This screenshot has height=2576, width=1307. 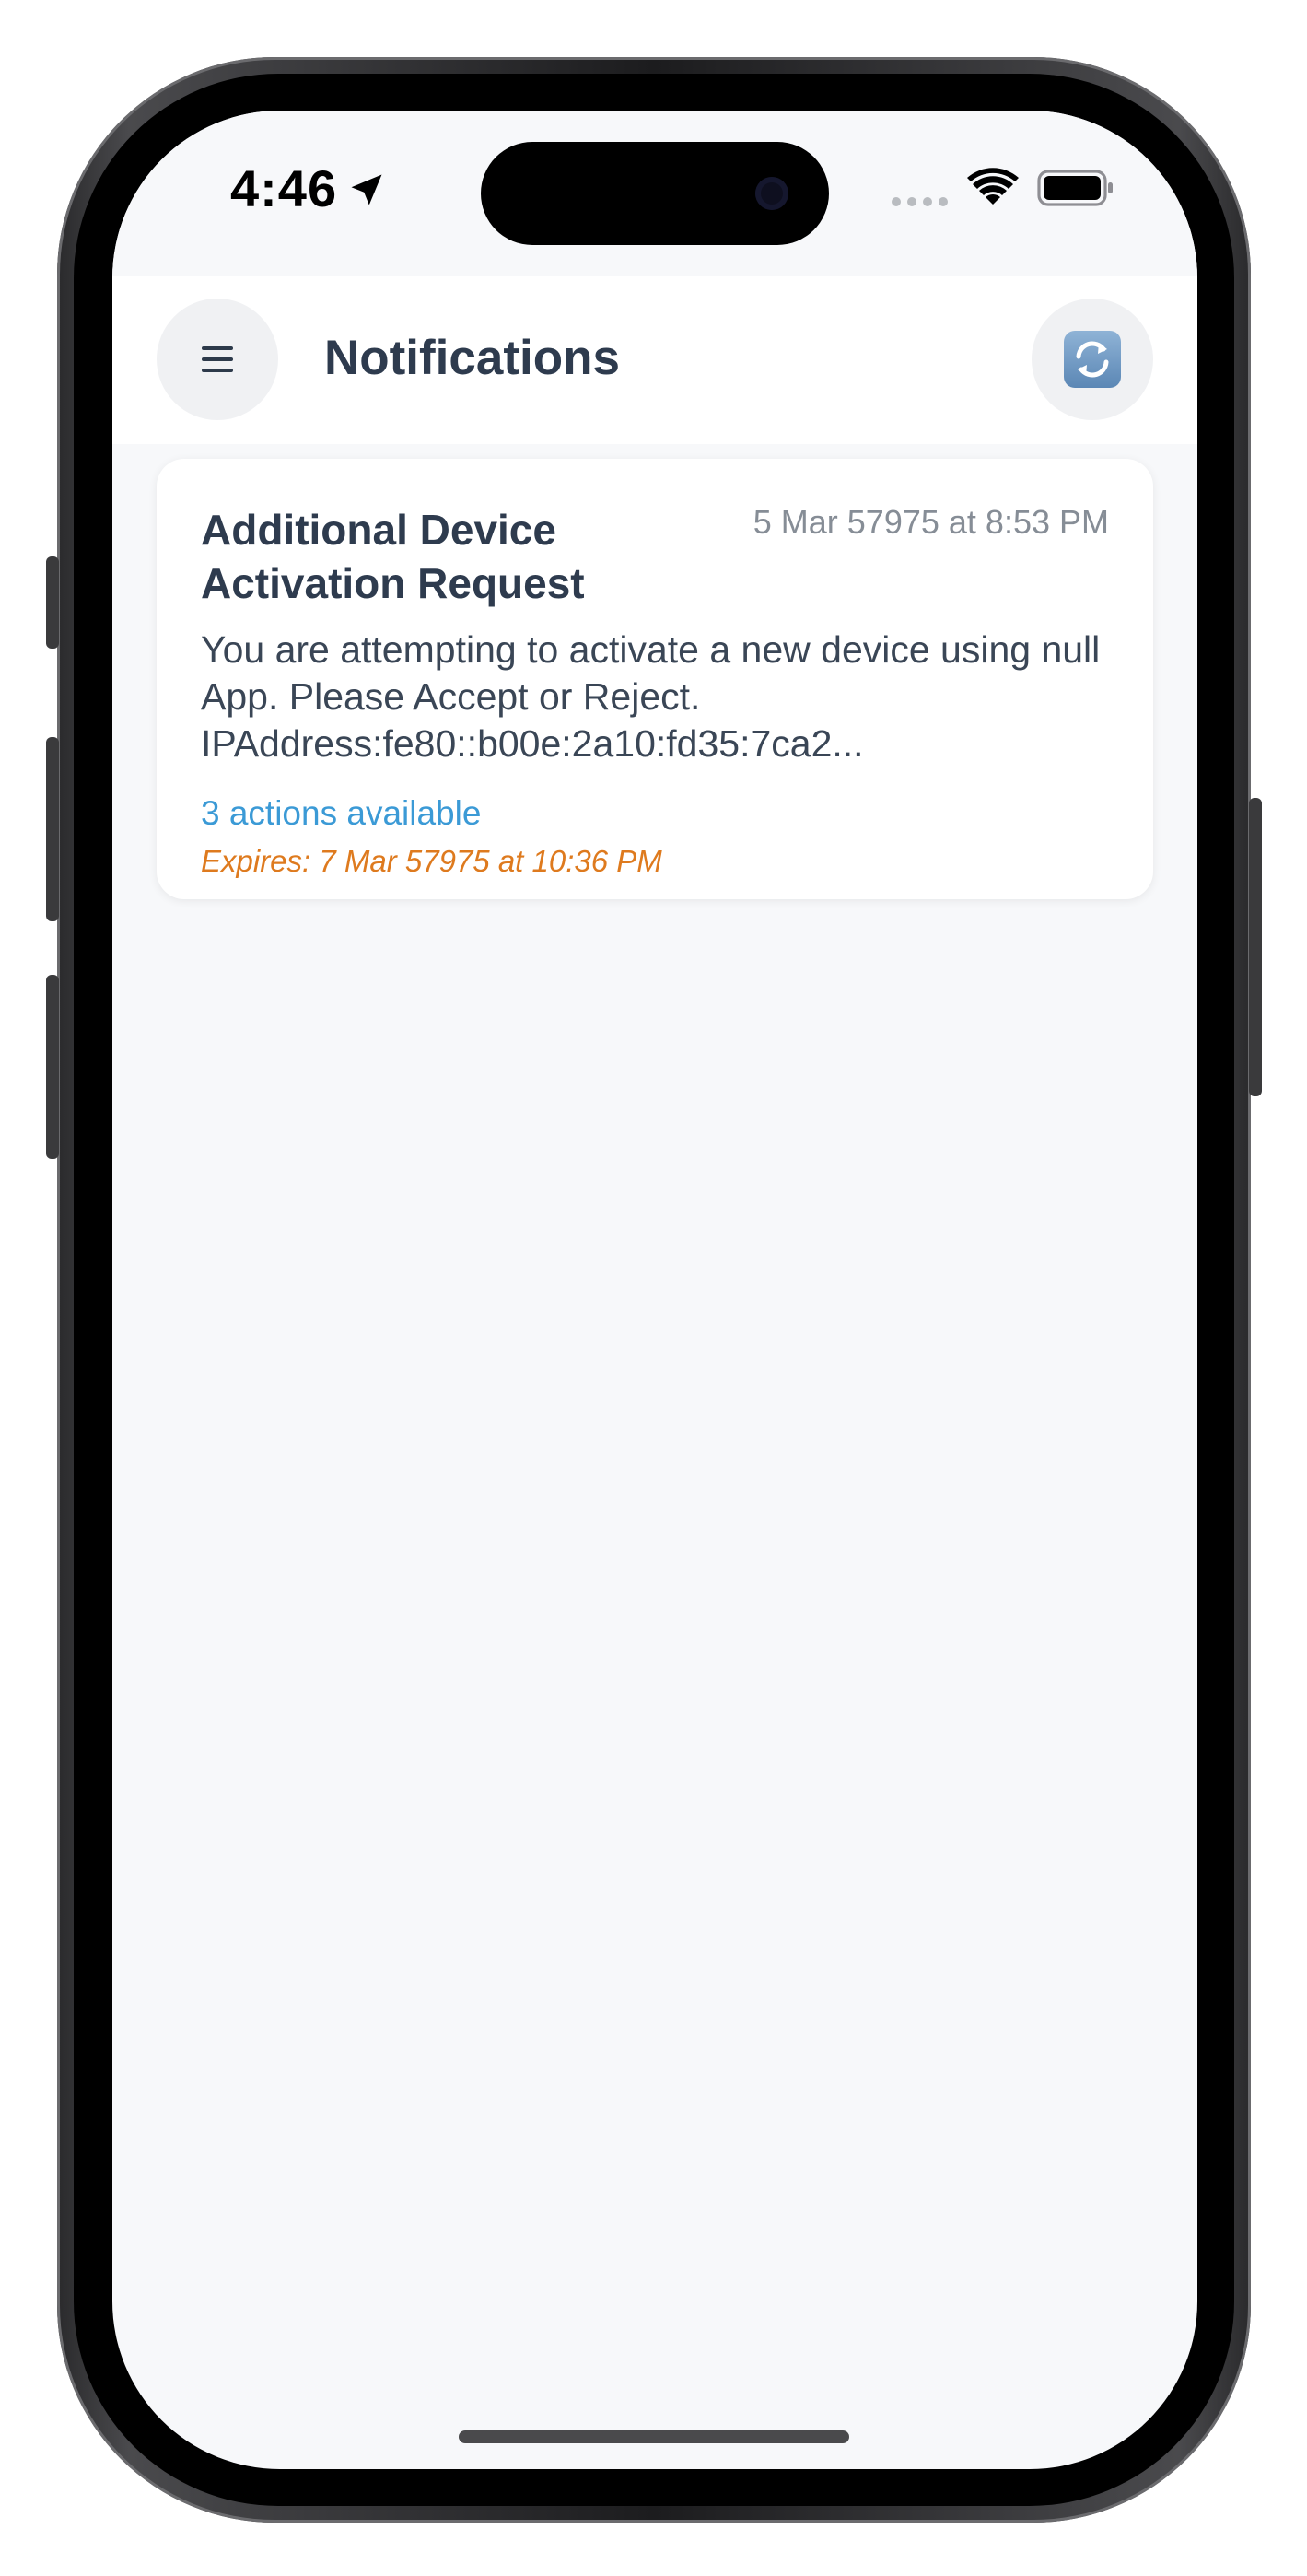 I want to click on status-bar: 4:46, so click(x=654, y=193).